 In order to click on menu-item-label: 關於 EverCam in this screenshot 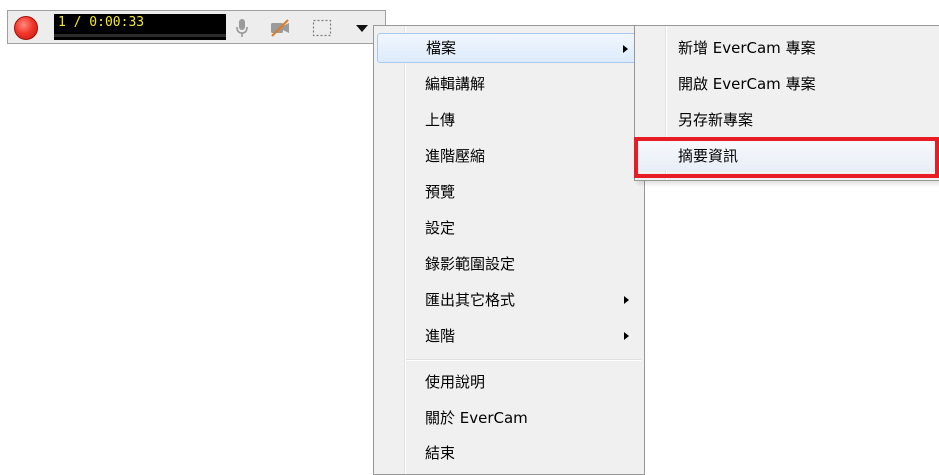, I will do `click(476, 418)`.